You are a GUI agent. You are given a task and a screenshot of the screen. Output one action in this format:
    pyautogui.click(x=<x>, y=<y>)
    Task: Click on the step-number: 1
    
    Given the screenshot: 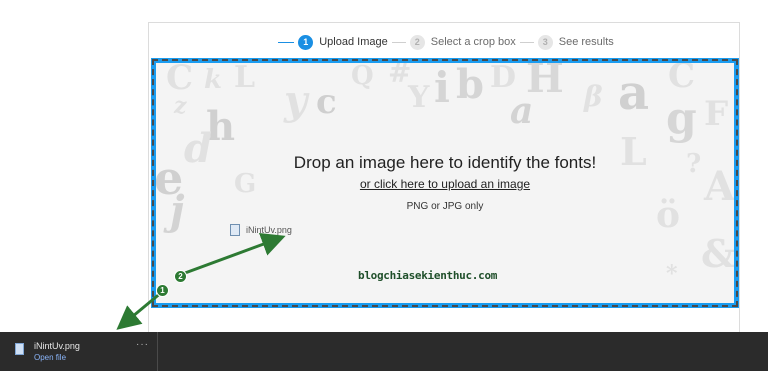 What is the action you would take?
    pyautogui.click(x=306, y=42)
    